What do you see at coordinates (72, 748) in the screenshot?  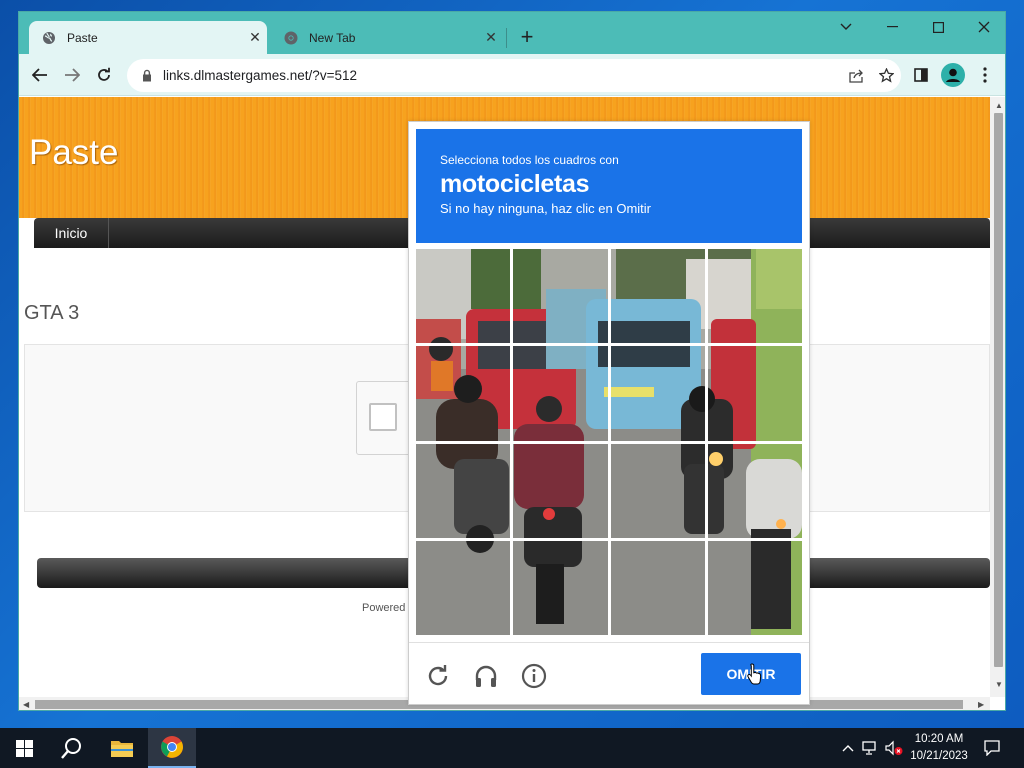 I see `search-icon` at bounding box center [72, 748].